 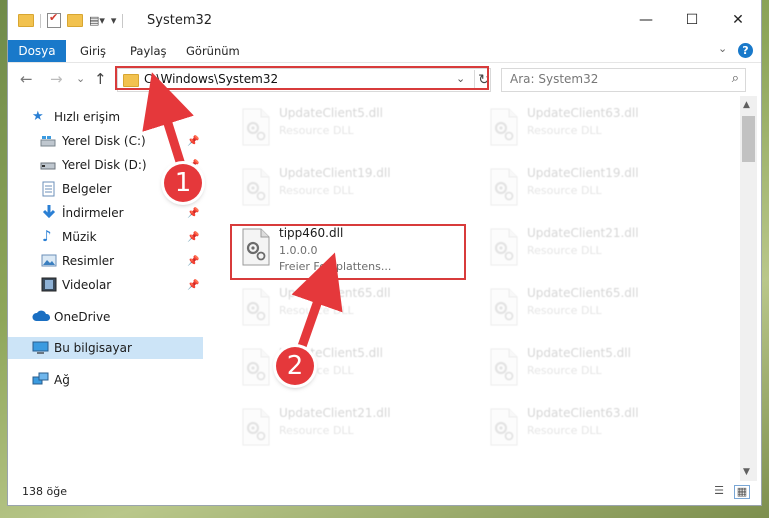 What do you see at coordinates (183, 183) in the screenshot?
I see `step-badge-1: 1` at bounding box center [183, 183].